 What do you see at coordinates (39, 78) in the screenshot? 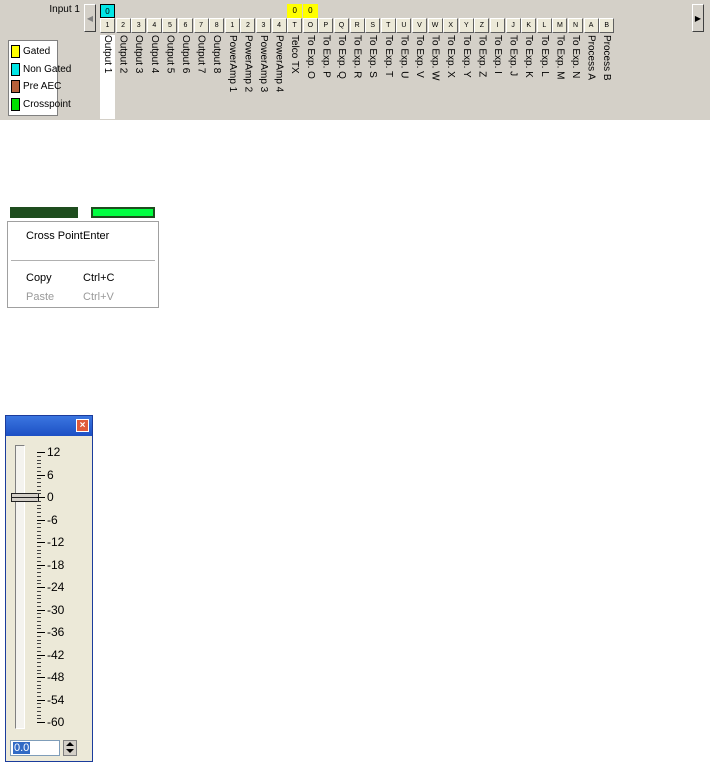
I see `legend: Gated Non Gated Pre AEC Crosspoint` at bounding box center [39, 78].